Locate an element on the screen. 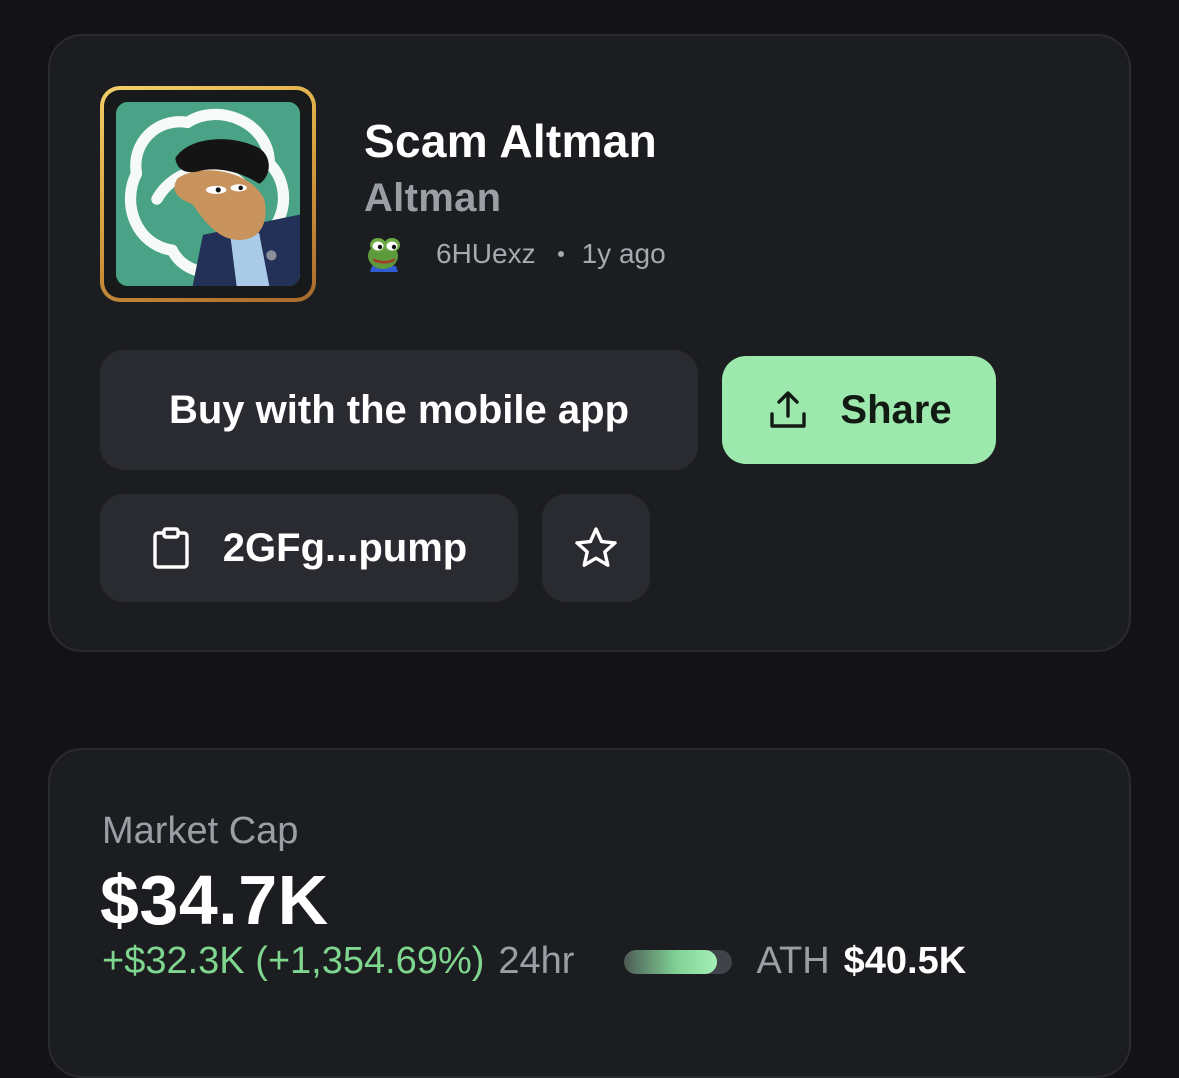  share-button: Share is located at coordinates (859, 410).